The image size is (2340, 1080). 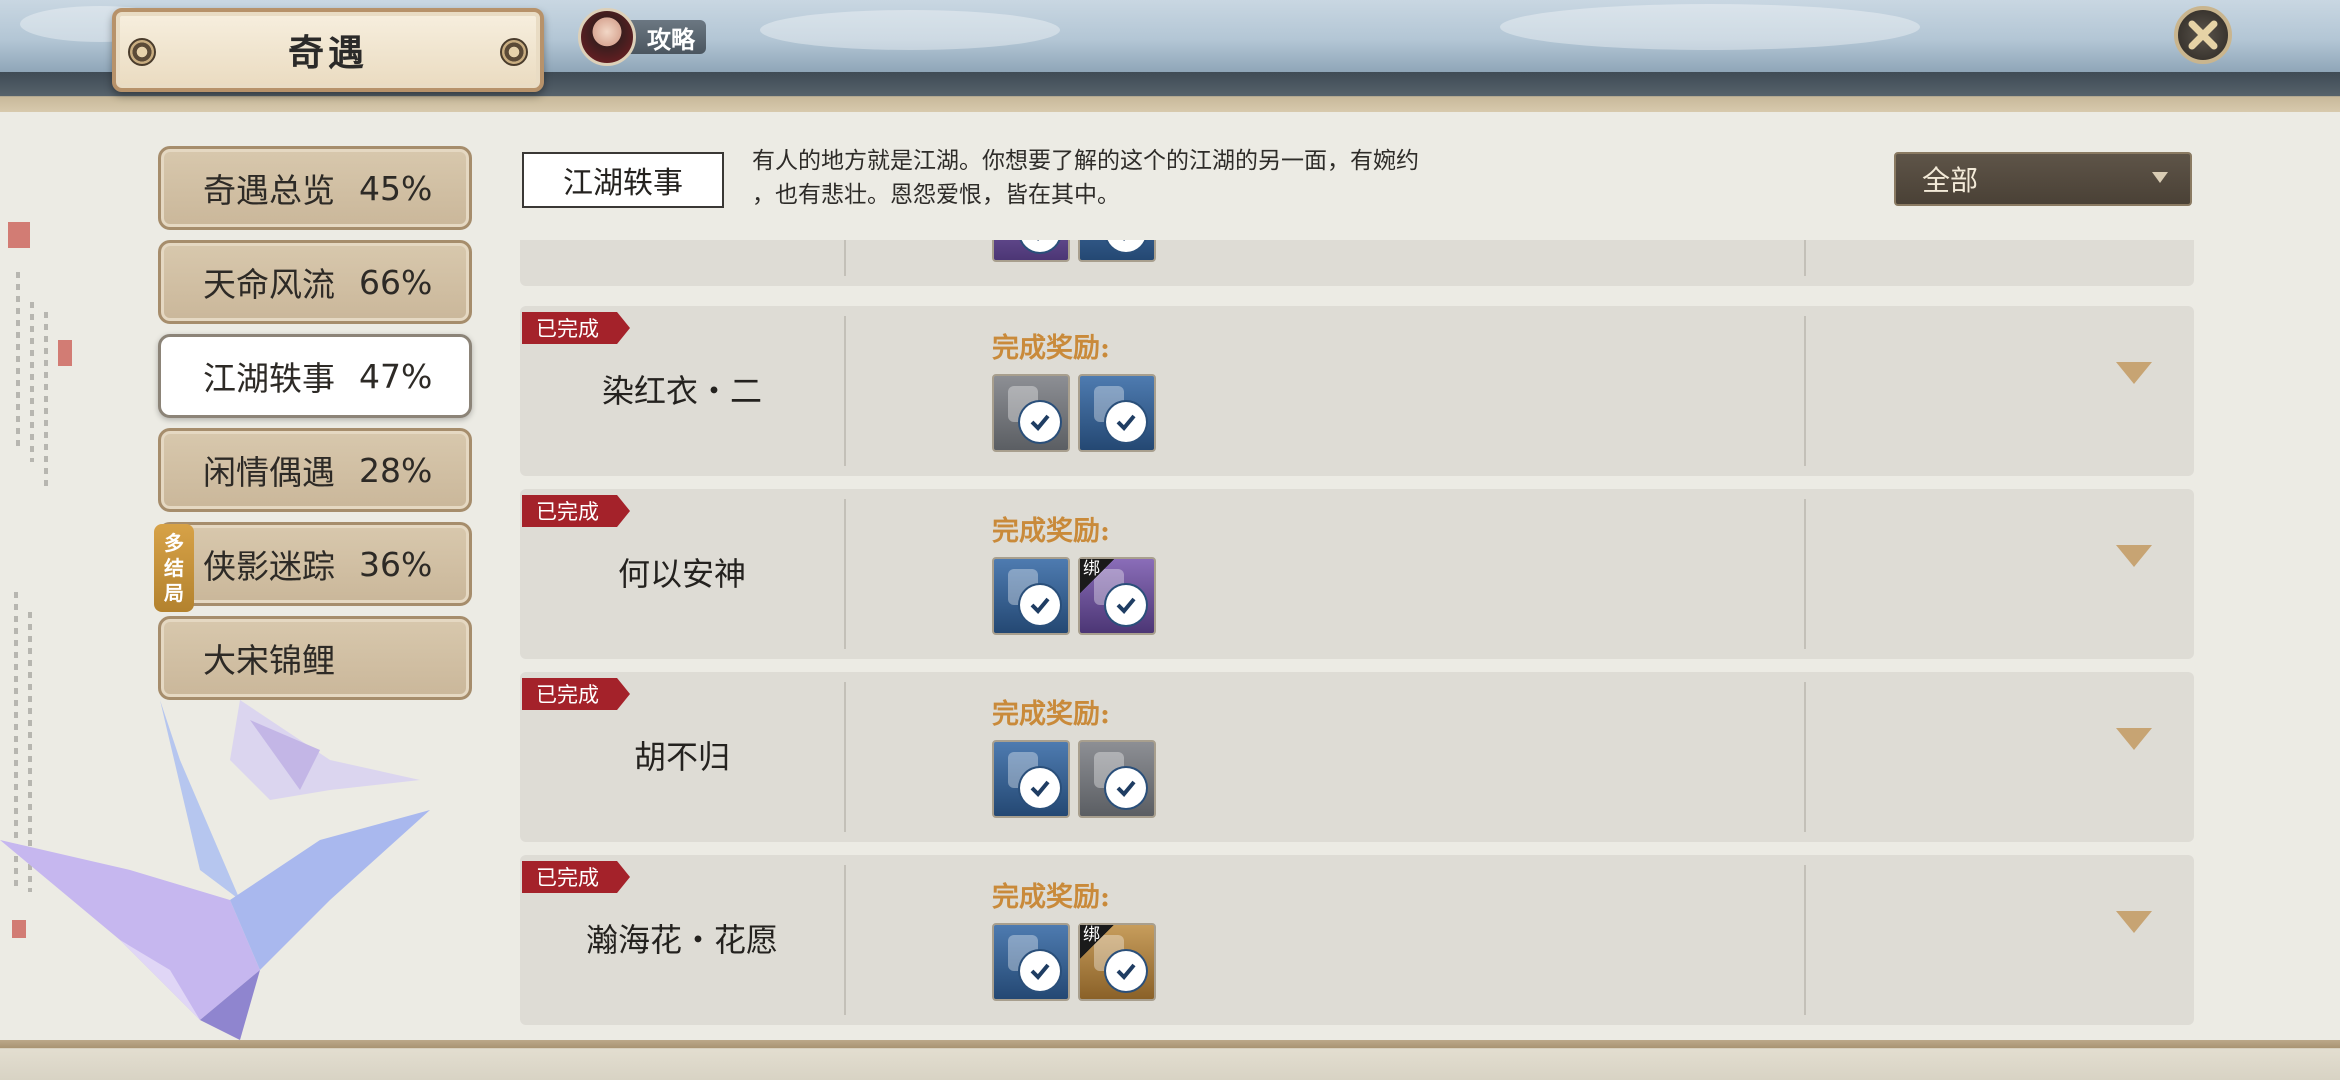 What do you see at coordinates (174, 542) in the screenshot?
I see `badge-char: 多` at bounding box center [174, 542].